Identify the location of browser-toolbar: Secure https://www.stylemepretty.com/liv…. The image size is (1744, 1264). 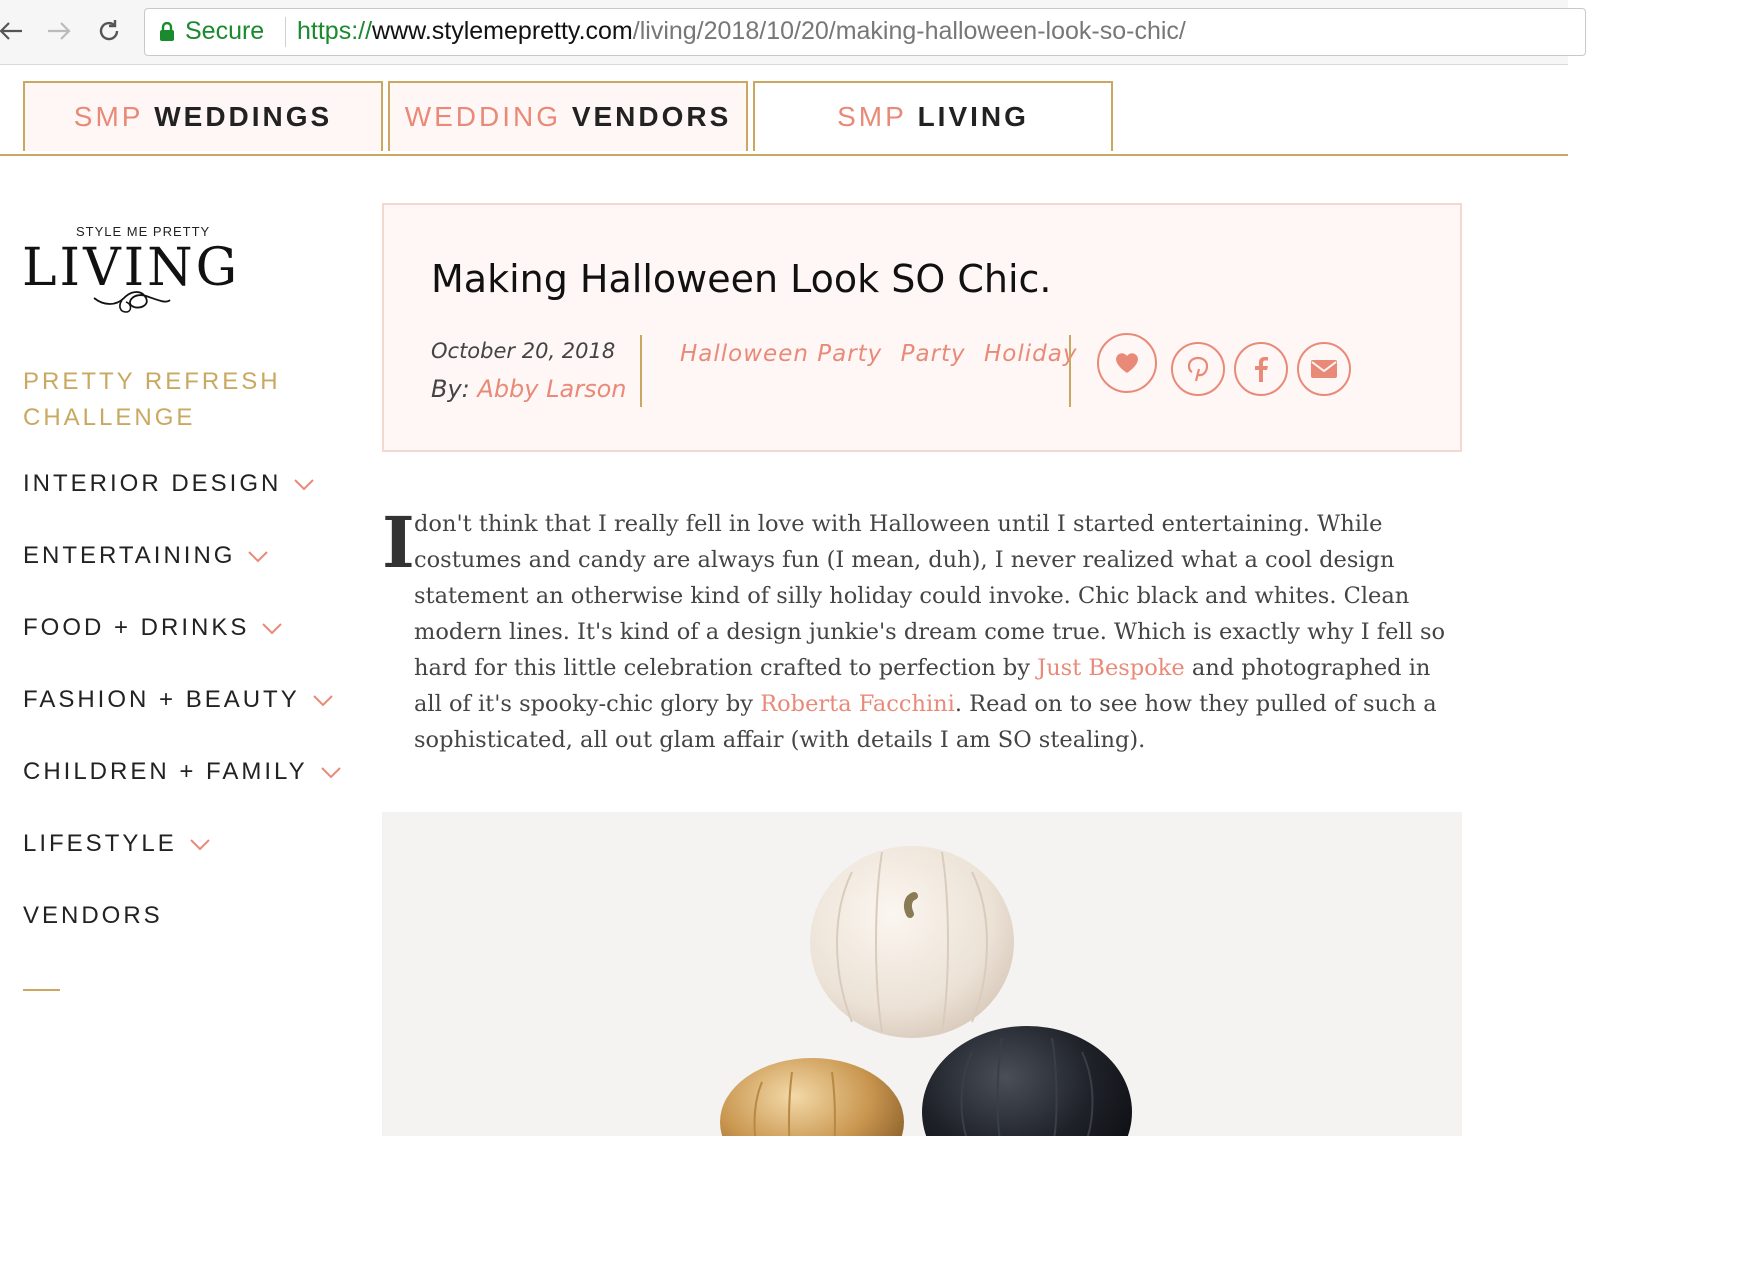
(793, 32).